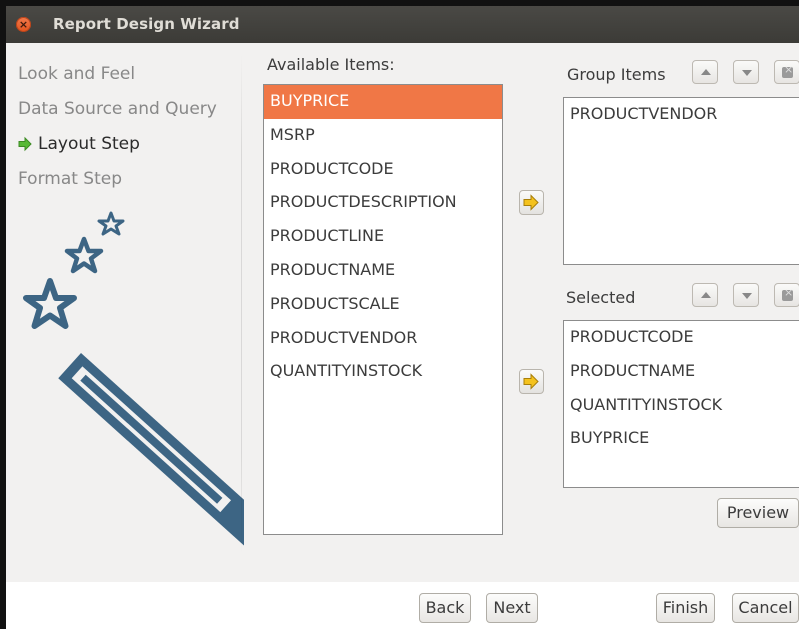 Image resolution: width=799 pixels, height=629 pixels. I want to click on next-button: Next, so click(512, 608).